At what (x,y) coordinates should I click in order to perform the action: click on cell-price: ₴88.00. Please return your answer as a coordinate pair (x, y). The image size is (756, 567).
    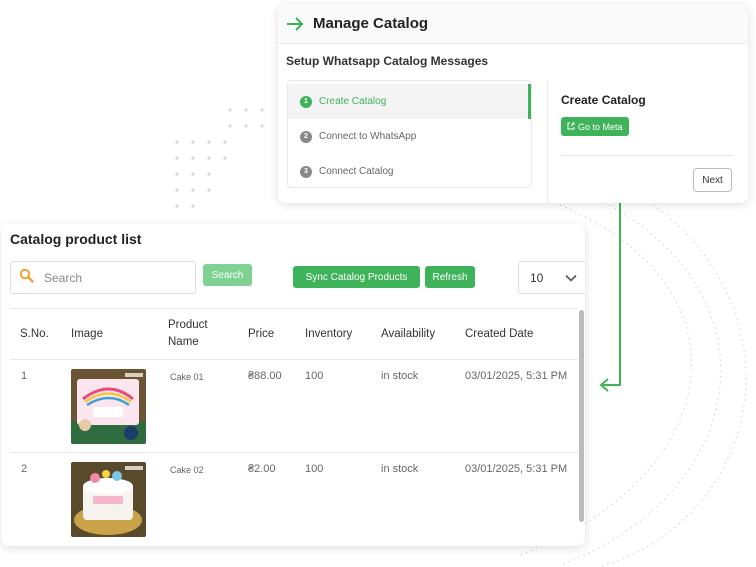
    Looking at the image, I should click on (265, 376).